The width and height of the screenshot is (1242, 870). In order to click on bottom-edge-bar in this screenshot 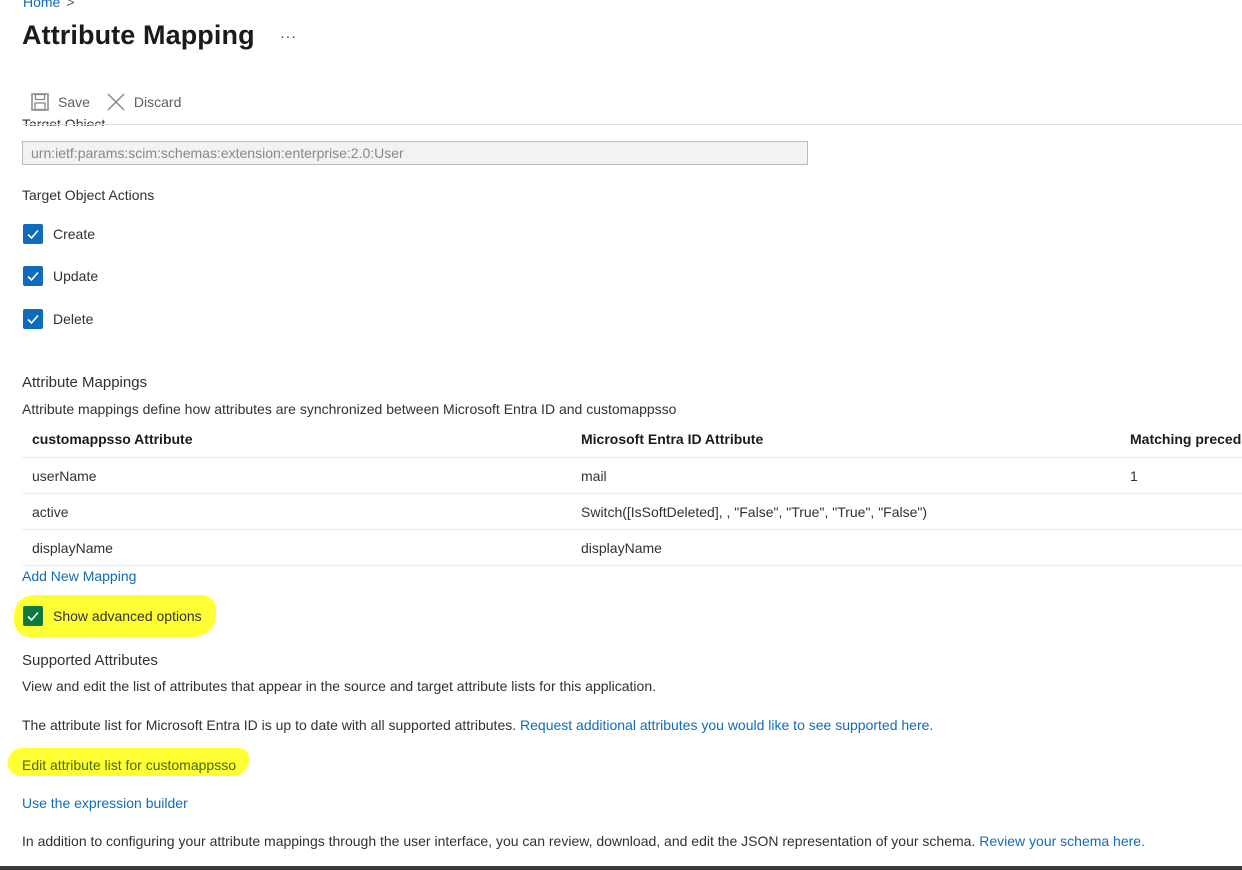, I will do `click(621, 868)`.